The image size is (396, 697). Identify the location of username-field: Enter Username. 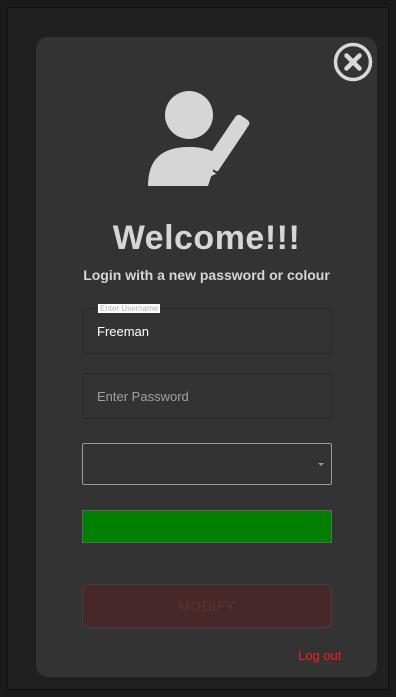
(207, 329).